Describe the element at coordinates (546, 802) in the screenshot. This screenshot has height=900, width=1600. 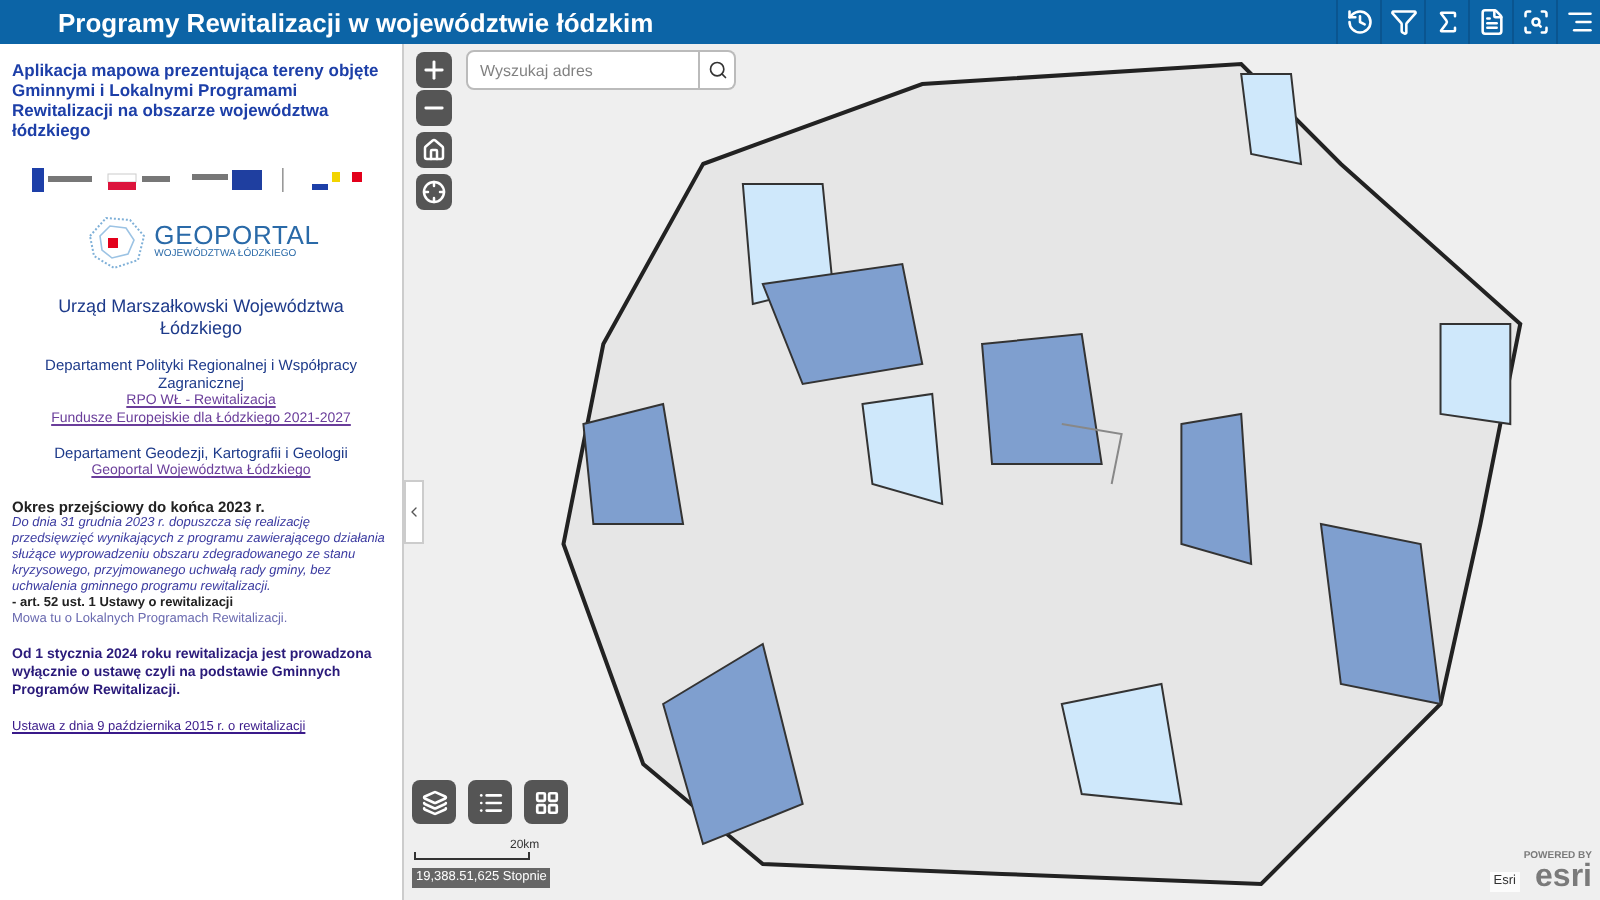
I see `basemap-grid-icon` at that location.